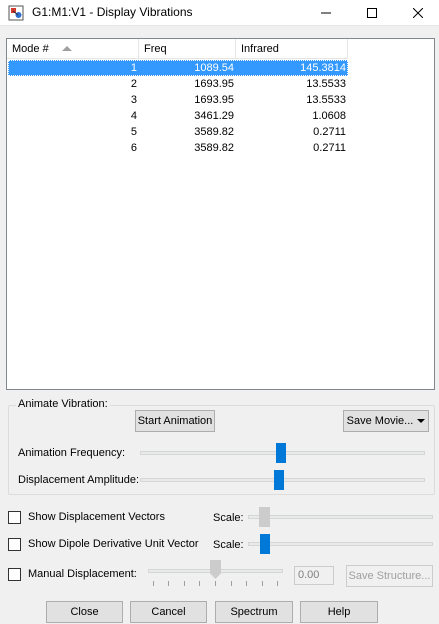 The height and width of the screenshot is (624, 439). What do you see at coordinates (67, 48) in the screenshot?
I see `sort-ascending-icon` at bounding box center [67, 48].